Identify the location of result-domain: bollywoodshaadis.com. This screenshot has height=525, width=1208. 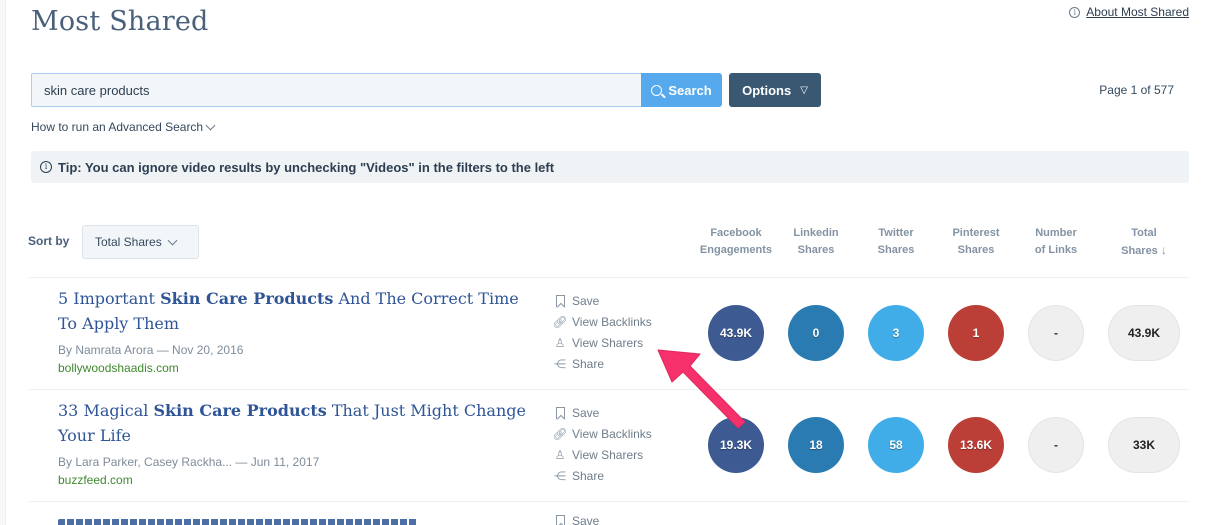
(118, 368).